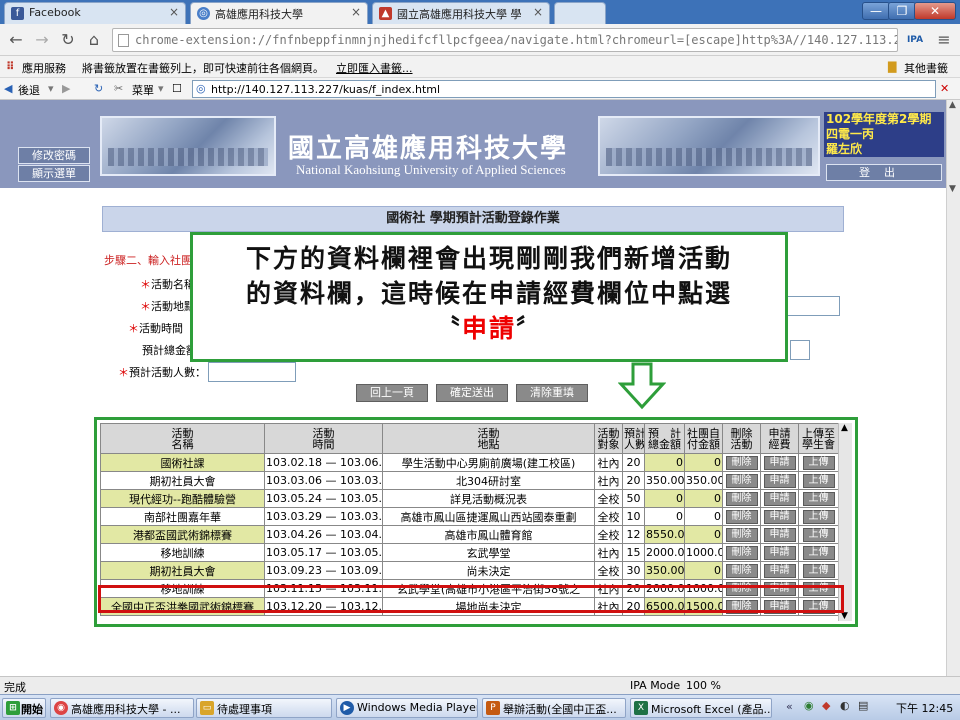 The width and height of the screenshot is (960, 720). I want to click on tray-expand-icon: «, so click(789, 706).